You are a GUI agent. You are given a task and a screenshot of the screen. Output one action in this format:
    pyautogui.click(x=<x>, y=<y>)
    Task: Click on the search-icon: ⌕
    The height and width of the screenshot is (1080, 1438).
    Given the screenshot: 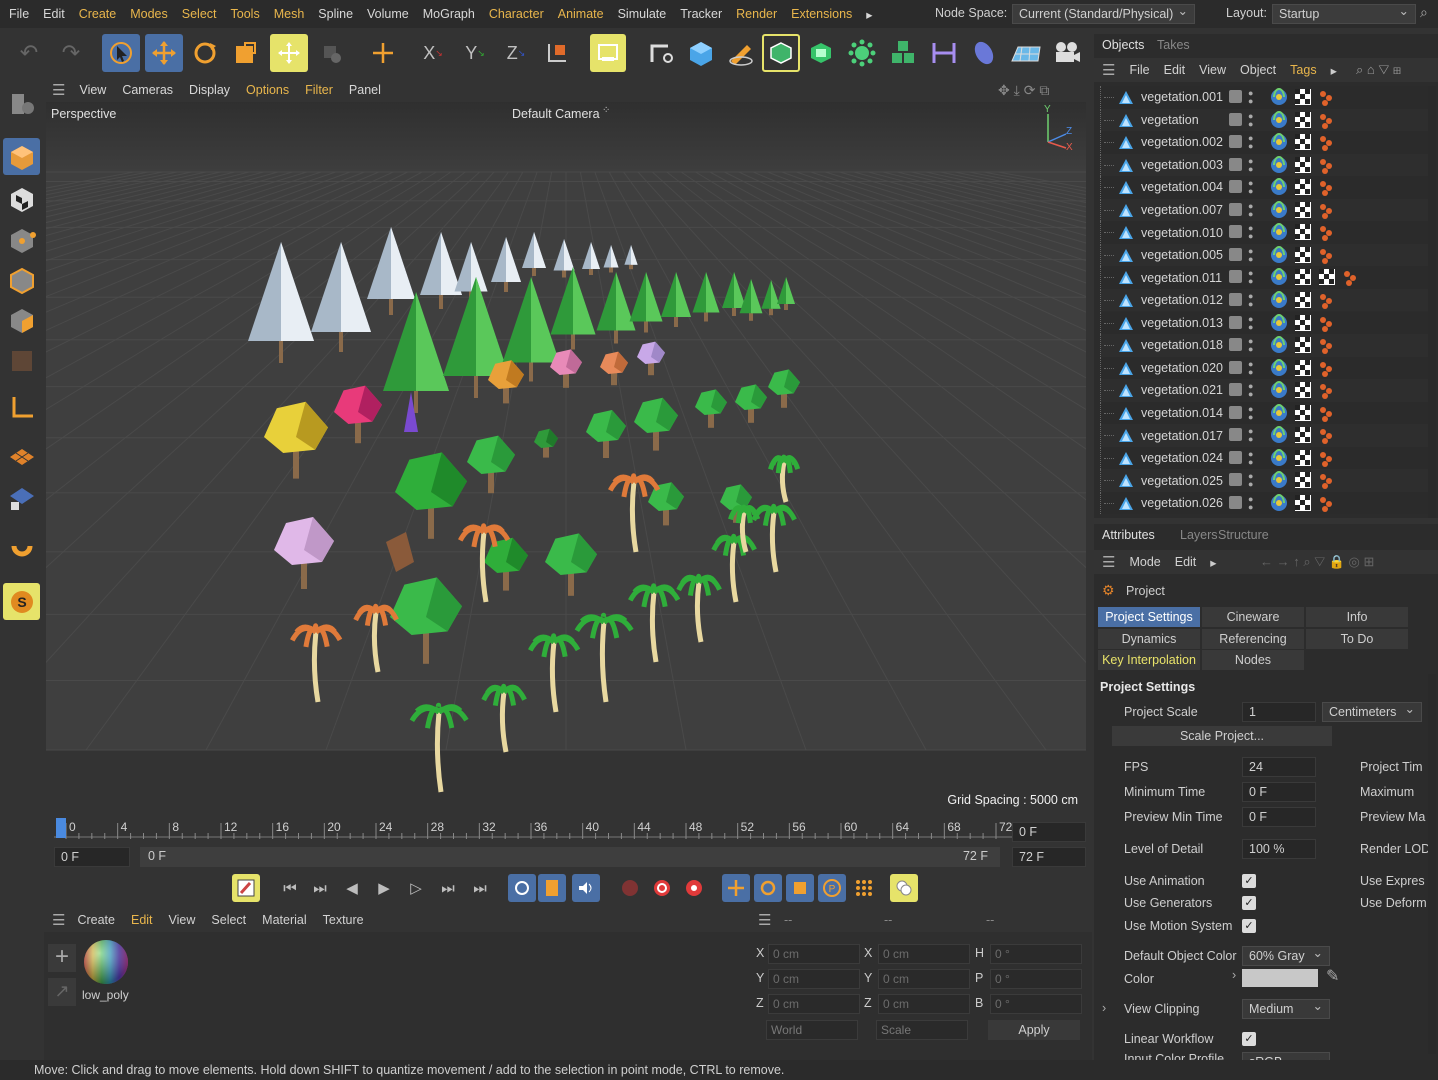 What is the action you would take?
    pyautogui.click(x=1424, y=12)
    